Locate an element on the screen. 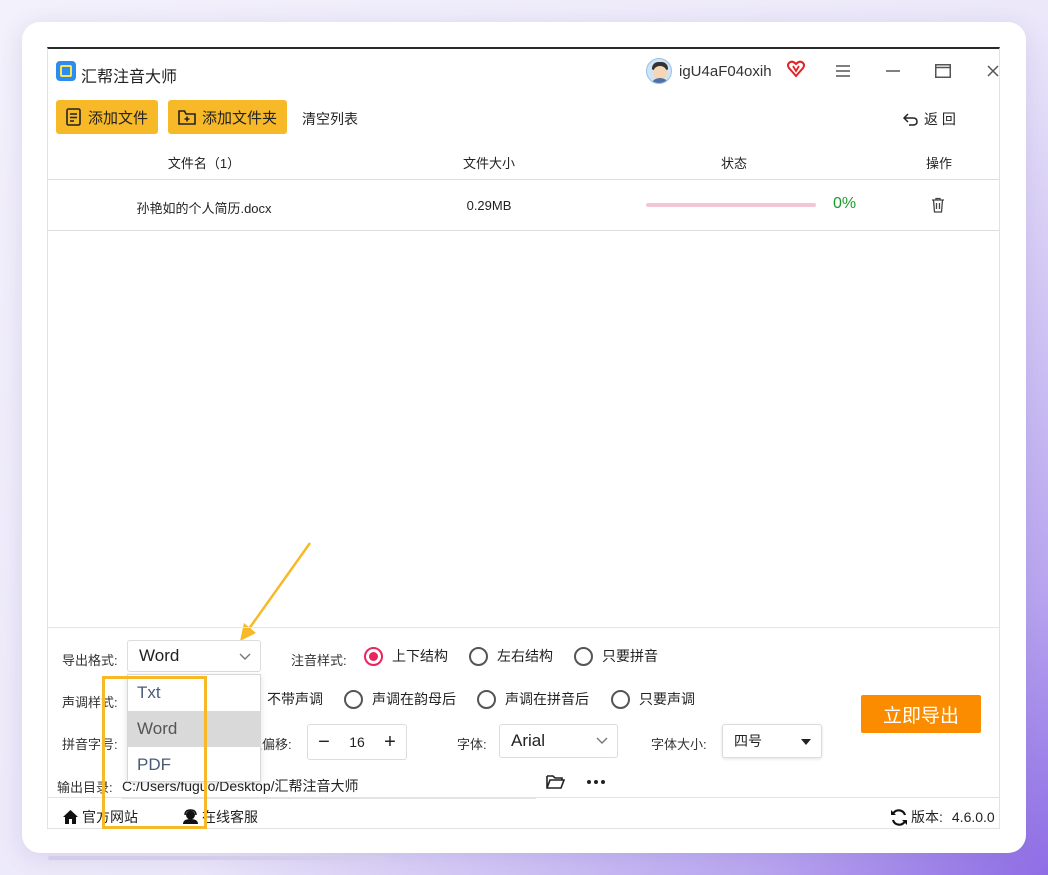 The image size is (1048, 875). dropdown-option-pdf: PDF is located at coordinates (194, 765).